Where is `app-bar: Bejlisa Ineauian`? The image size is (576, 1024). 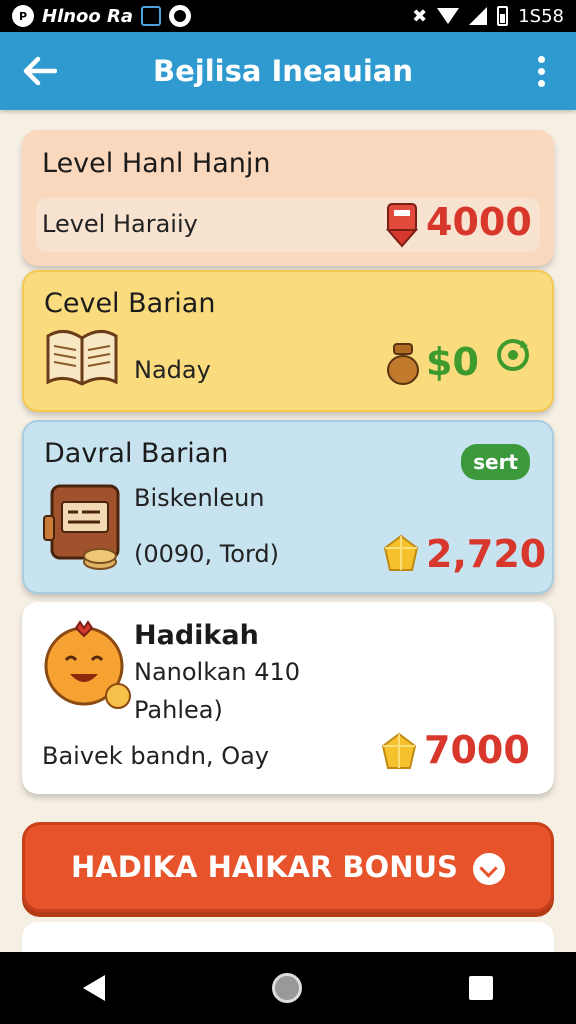
app-bar: Bejlisa Ineauian is located at coordinates (288, 71).